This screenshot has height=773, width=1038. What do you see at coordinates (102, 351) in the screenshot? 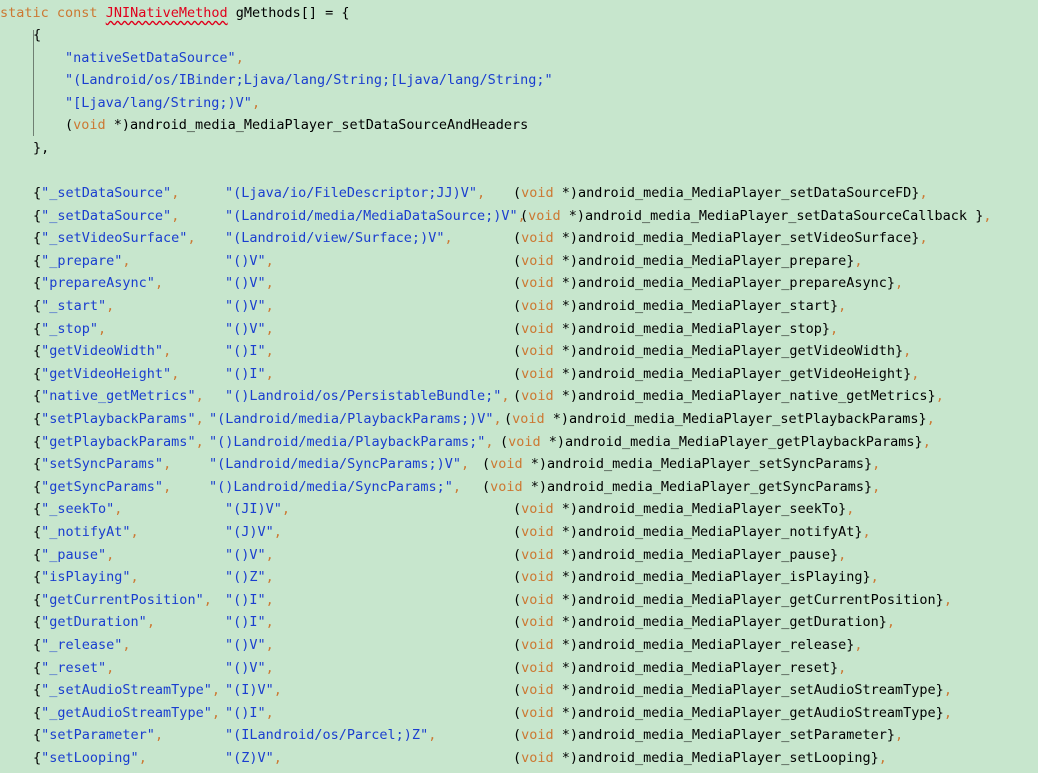
I see `entry-name-segment: {"getVideoWidth",` at bounding box center [102, 351].